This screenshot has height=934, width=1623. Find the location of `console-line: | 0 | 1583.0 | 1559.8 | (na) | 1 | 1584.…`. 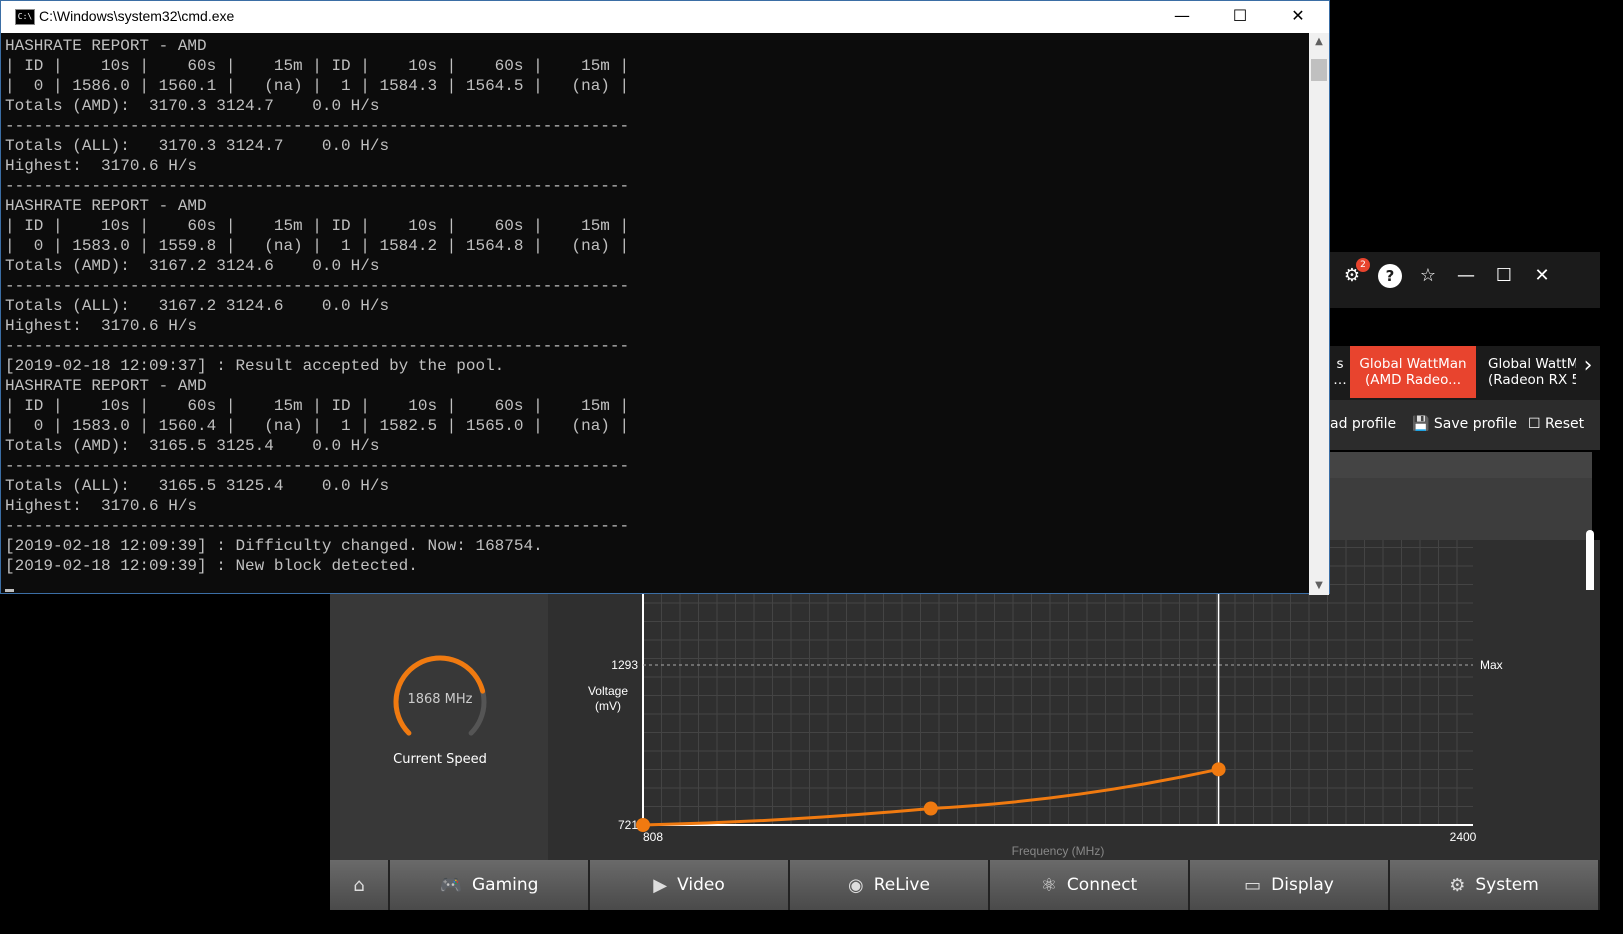

console-line: | 0 | 1583.0 | 1559.8 | (na) | 1 | 1584.… is located at coordinates (317, 246).